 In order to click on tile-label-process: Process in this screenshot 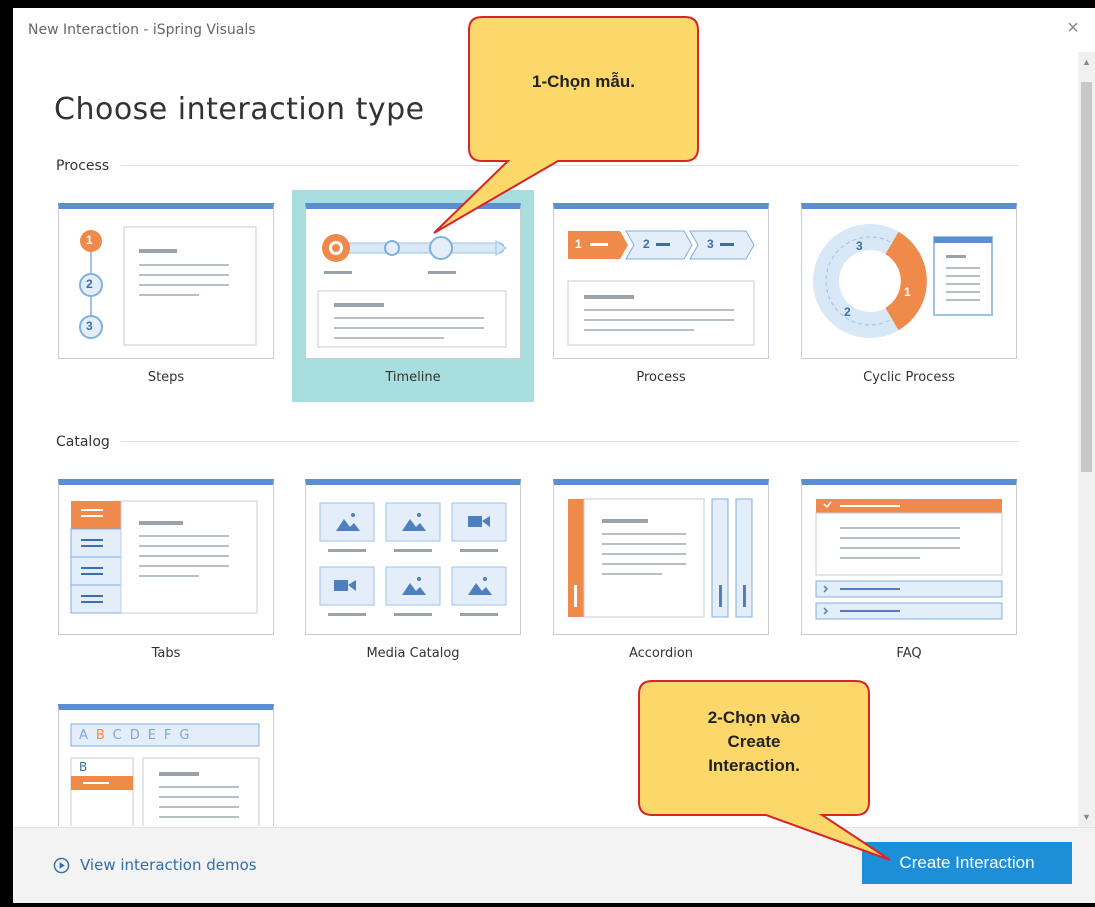, I will do `click(661, 377)`.